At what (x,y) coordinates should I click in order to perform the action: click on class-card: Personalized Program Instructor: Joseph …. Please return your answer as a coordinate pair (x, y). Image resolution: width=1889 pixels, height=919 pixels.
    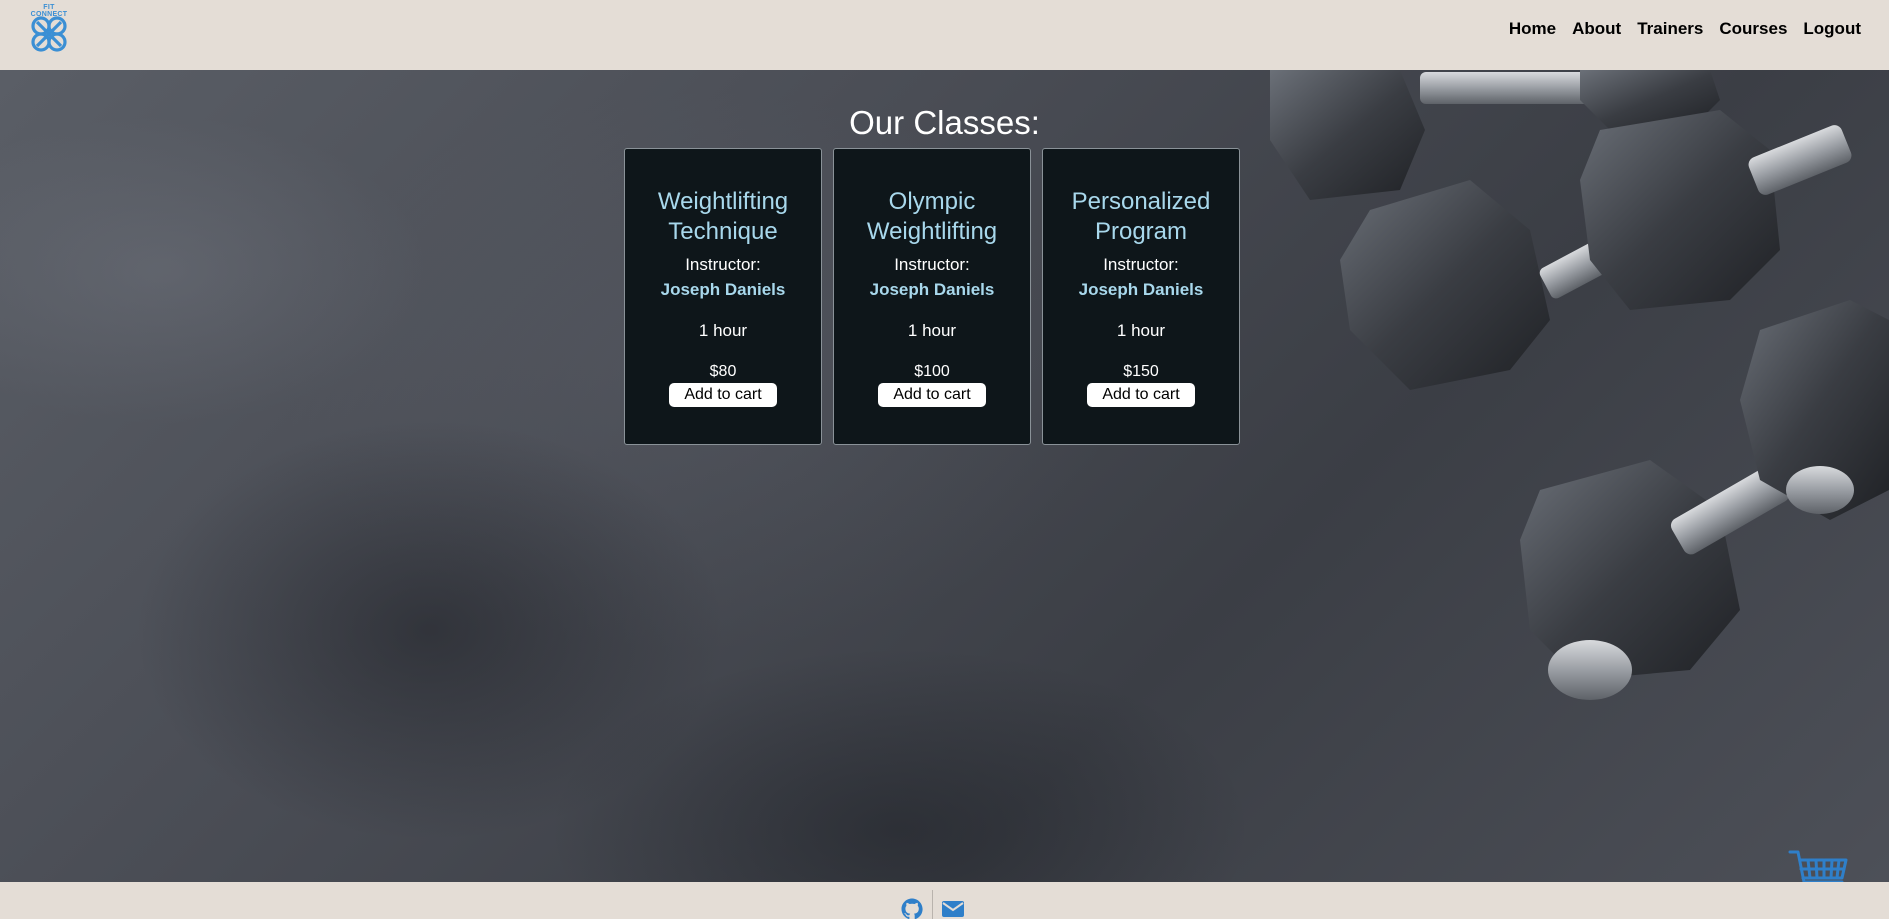
    Looking at the image, I should click on (1141, 296).